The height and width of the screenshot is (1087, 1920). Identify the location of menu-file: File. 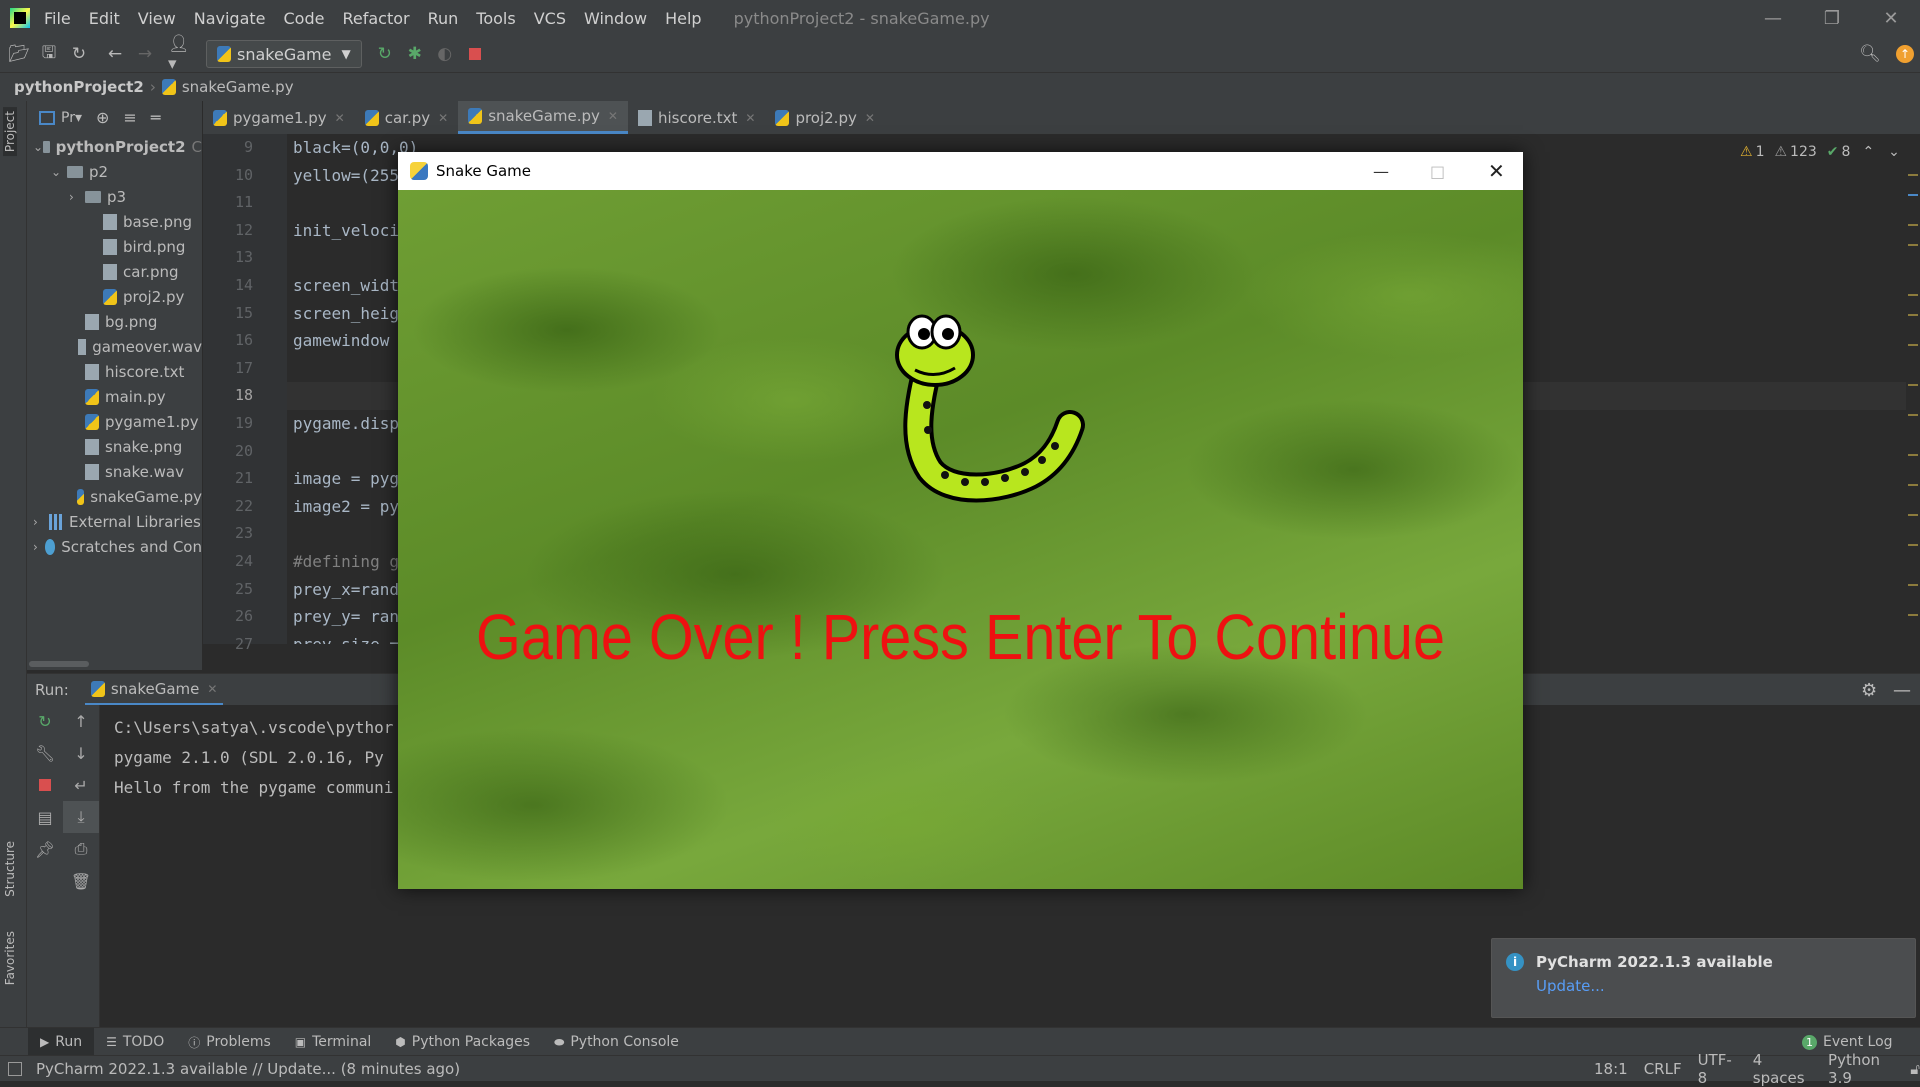
(57, 18).